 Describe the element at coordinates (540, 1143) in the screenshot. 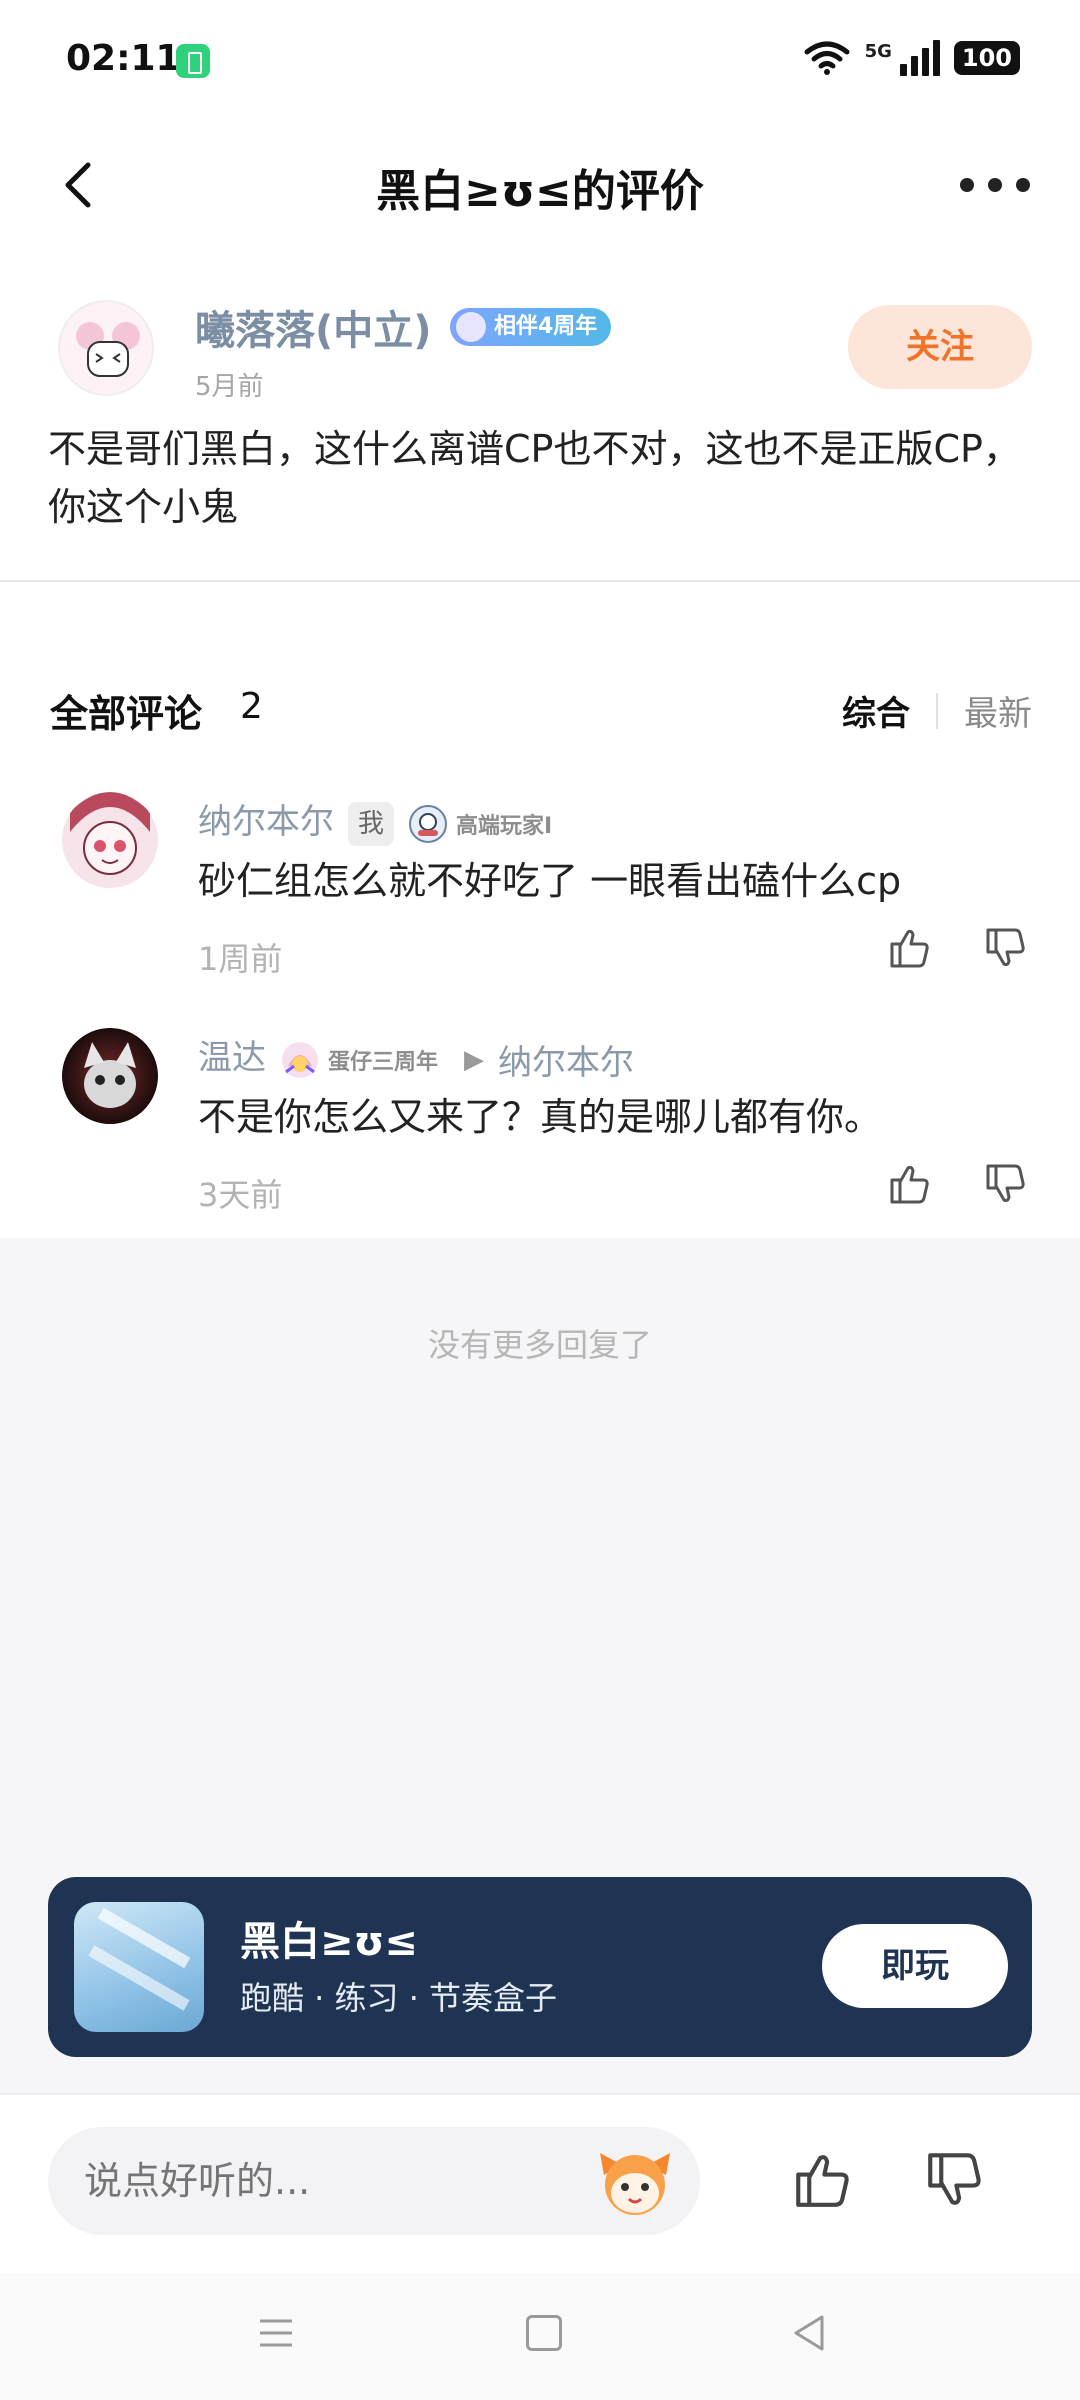

I see `comment-item: 温达 蛋仔三周年 ▶ 纳尔本尔 不是你怎么又来了？真的是哪儿都有你。 3天前` at that location.